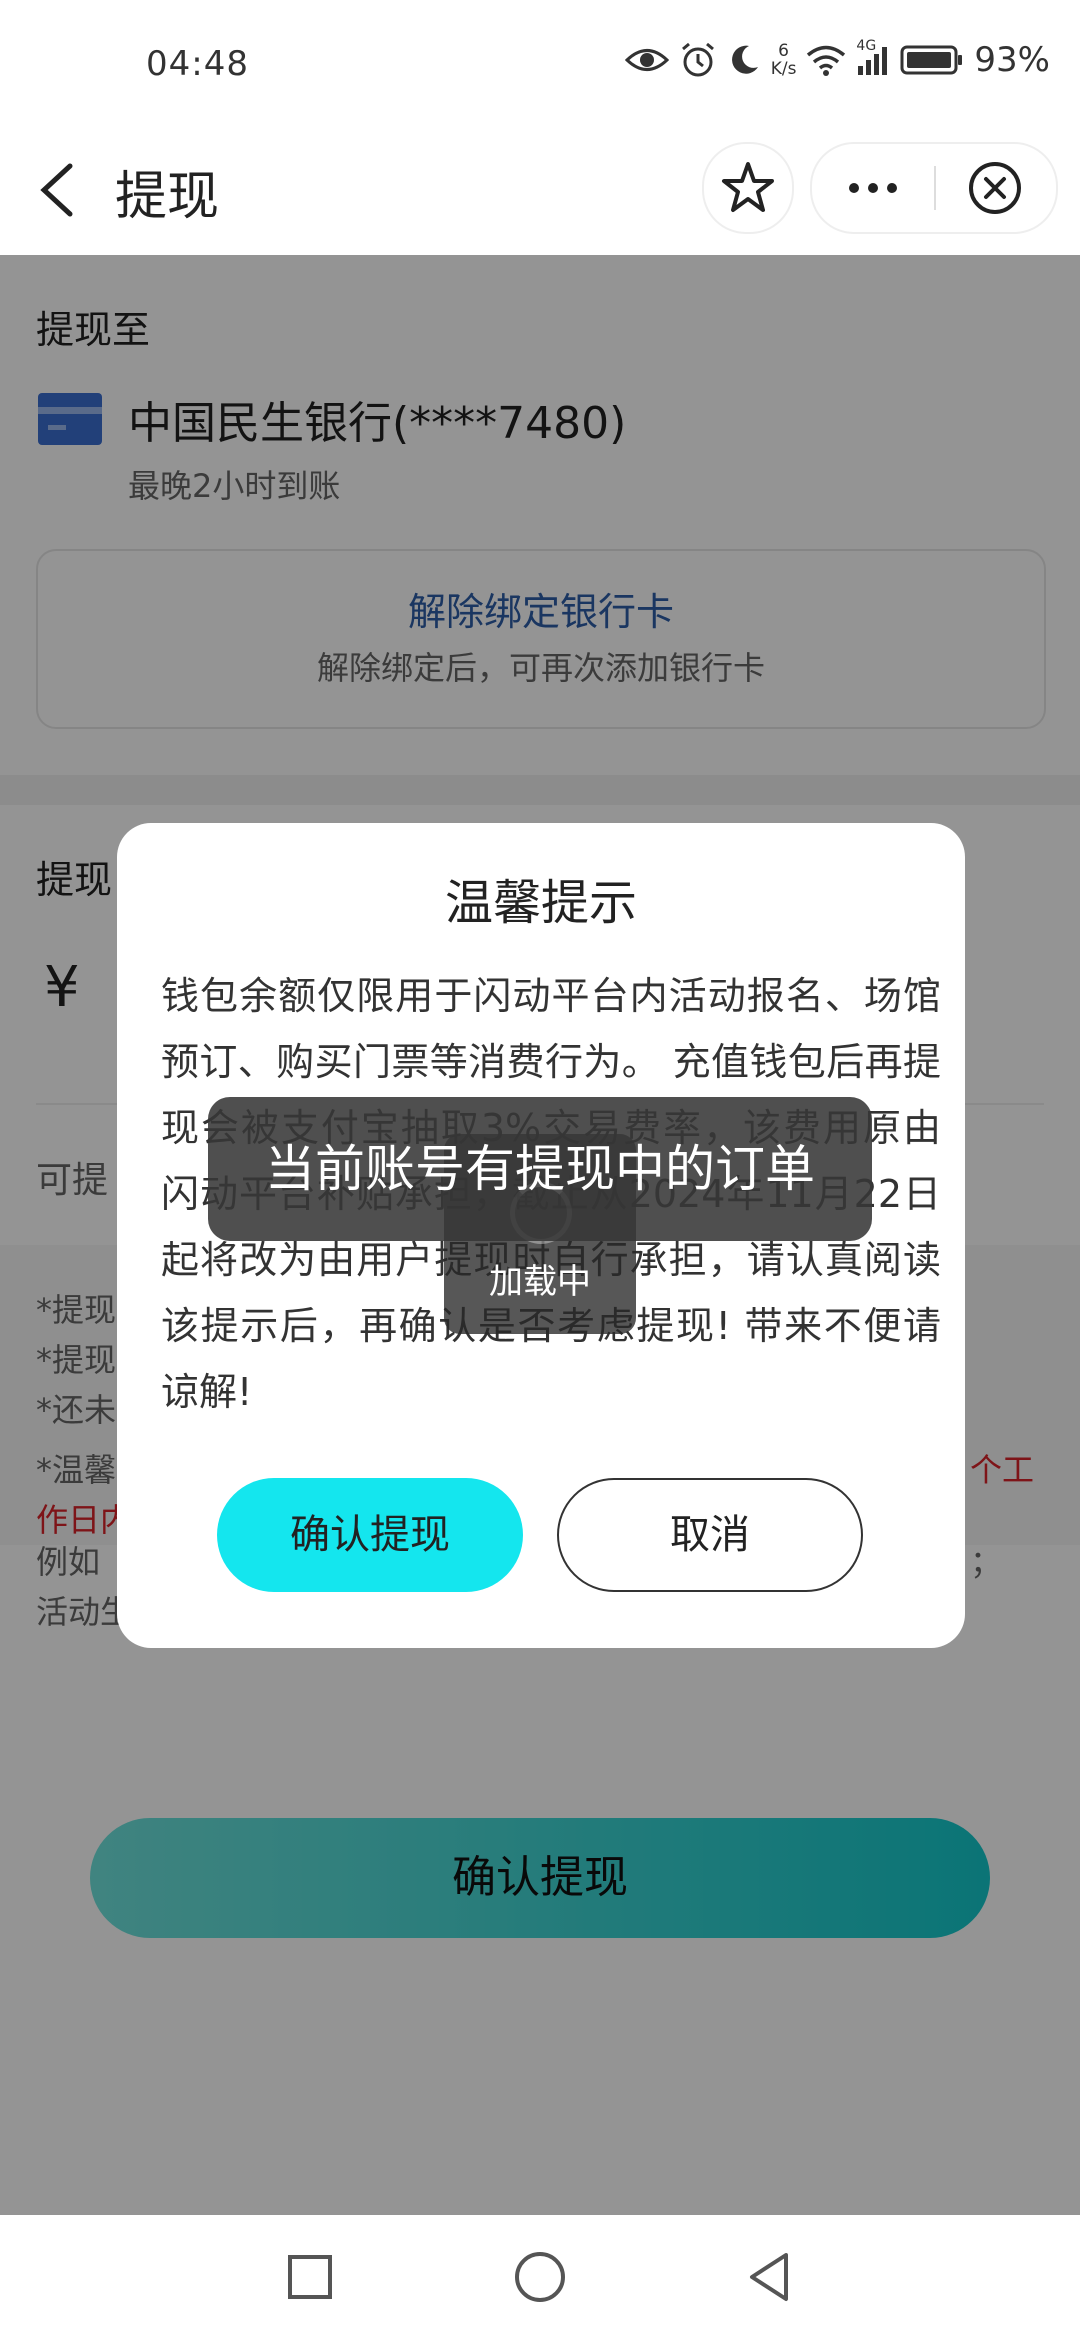  I want to click on moon-icon, so click(744, 60).